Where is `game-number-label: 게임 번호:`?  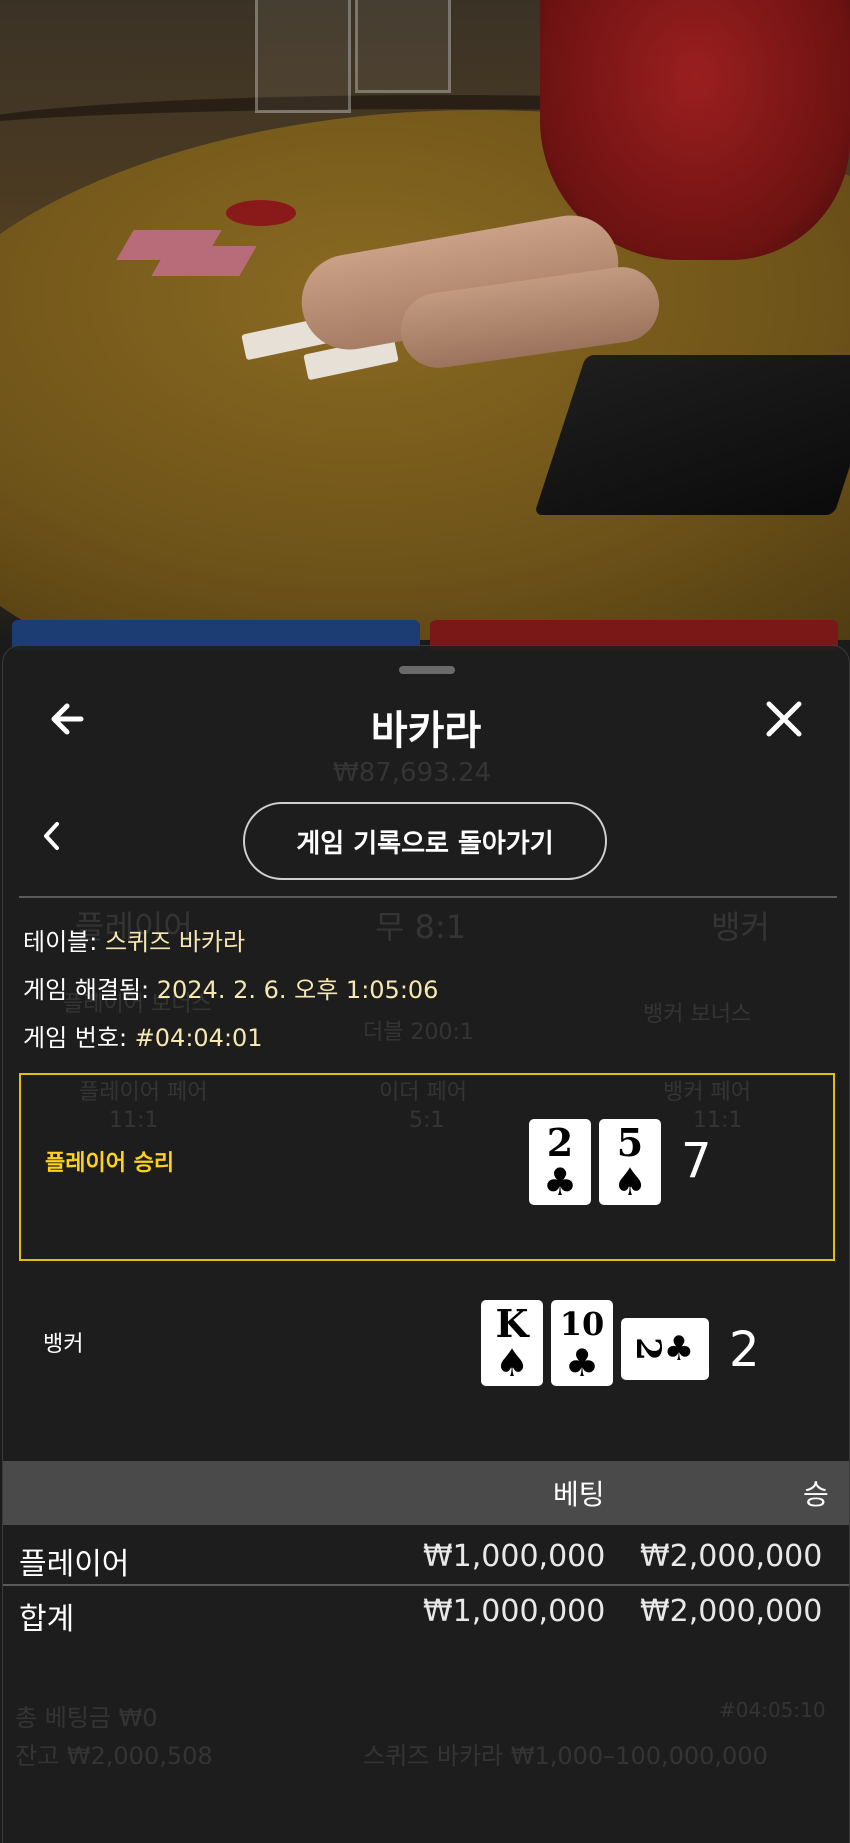 game-number-label: 게임 번호: is located at coordinates (79, 1038).